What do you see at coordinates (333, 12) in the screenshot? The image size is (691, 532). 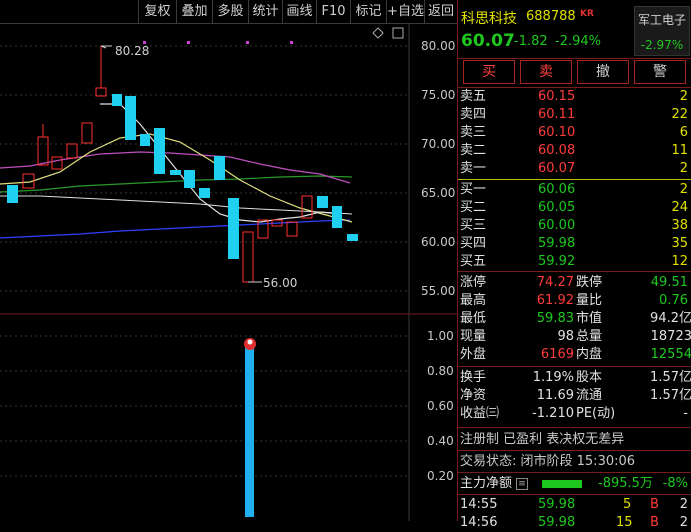 I see `toolbar-f10: F10` at bounding box center [333, 12].